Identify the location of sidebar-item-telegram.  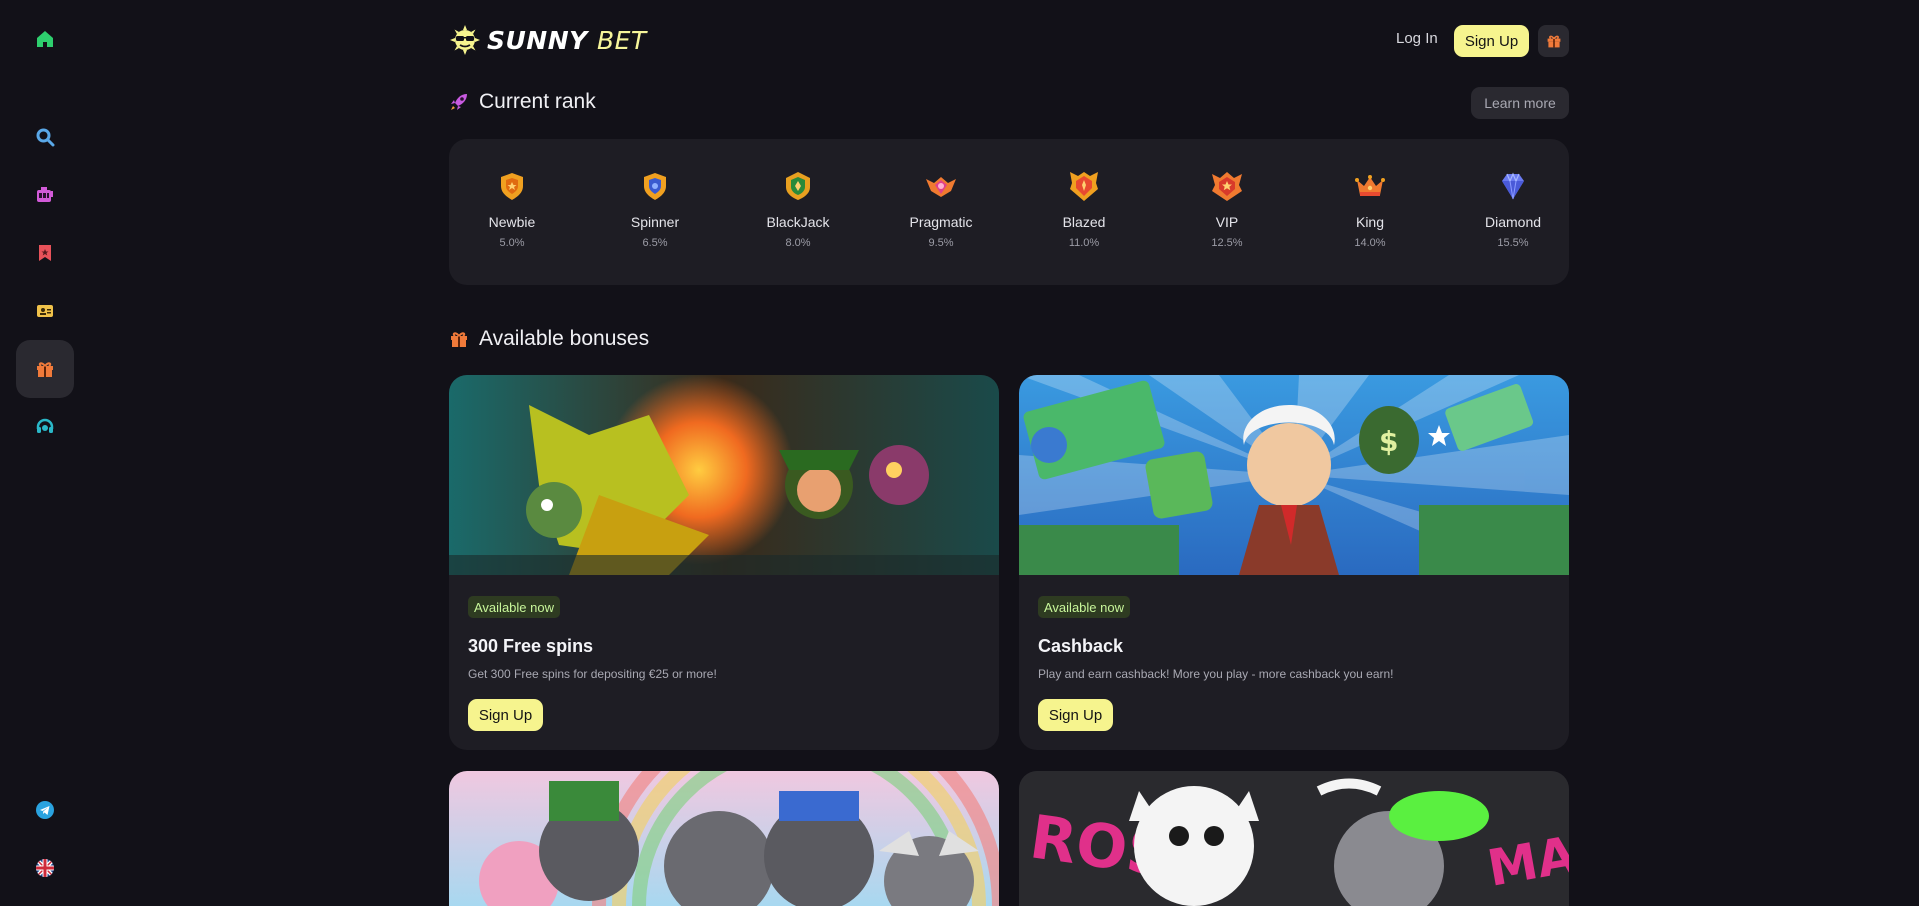
(45, 810).